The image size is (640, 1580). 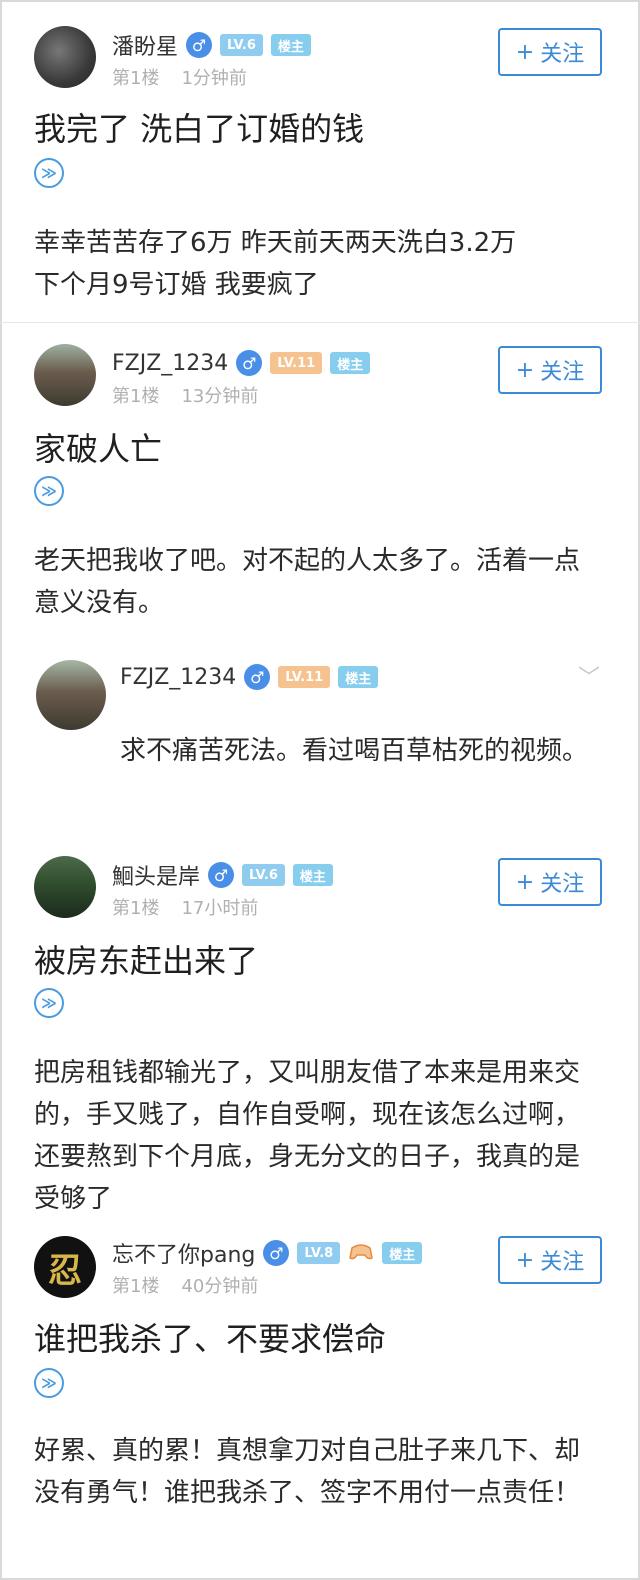 What do you see at coordinates (183, 1253) in the screenshot?
I see `username: 忘不了你pang` at bounding box center [183, 1253].